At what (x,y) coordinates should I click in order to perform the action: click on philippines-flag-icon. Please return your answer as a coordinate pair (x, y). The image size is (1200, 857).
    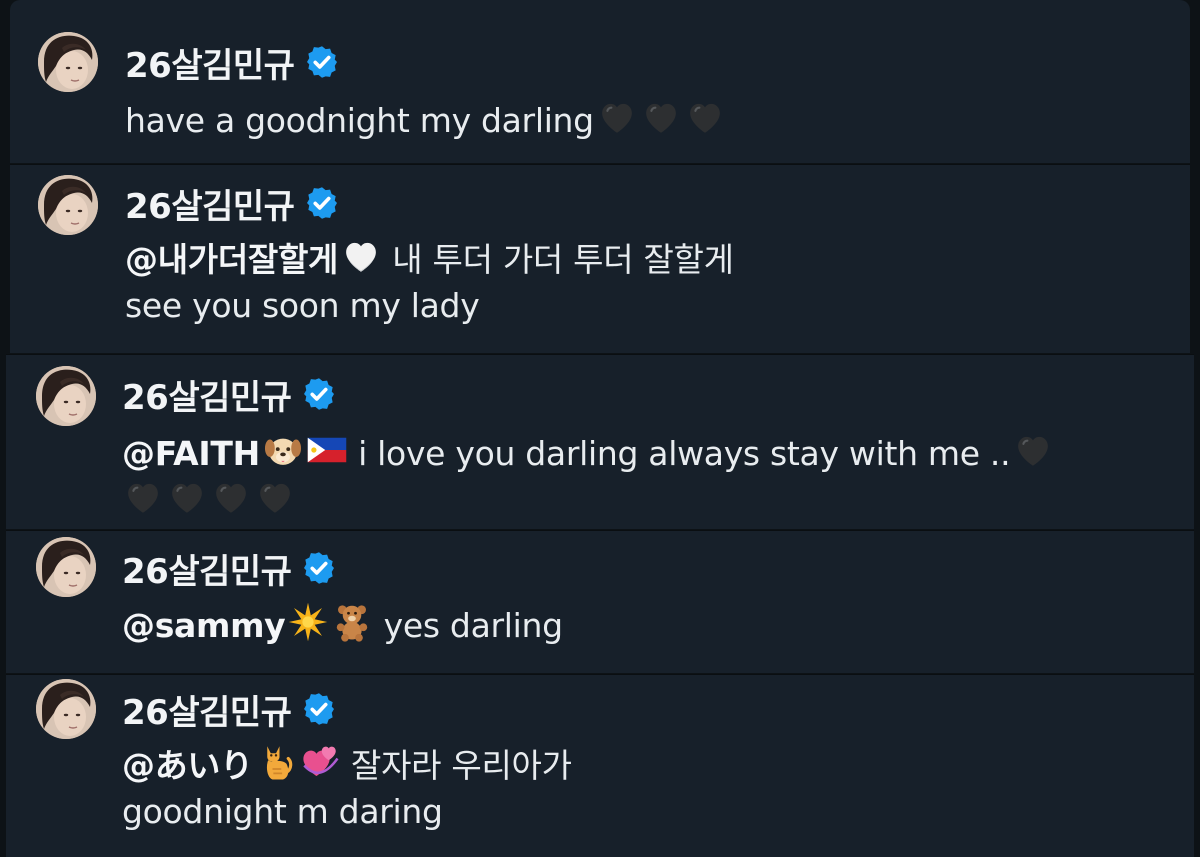
    Looking at the image, I should click on (327, 455).